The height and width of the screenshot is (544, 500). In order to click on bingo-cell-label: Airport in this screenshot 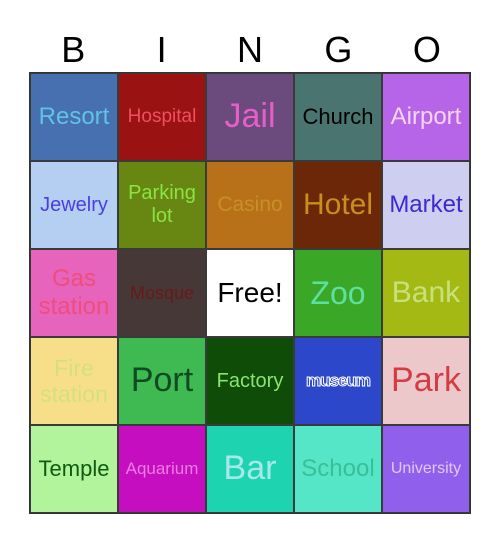, I will do `click(426, 117)`.